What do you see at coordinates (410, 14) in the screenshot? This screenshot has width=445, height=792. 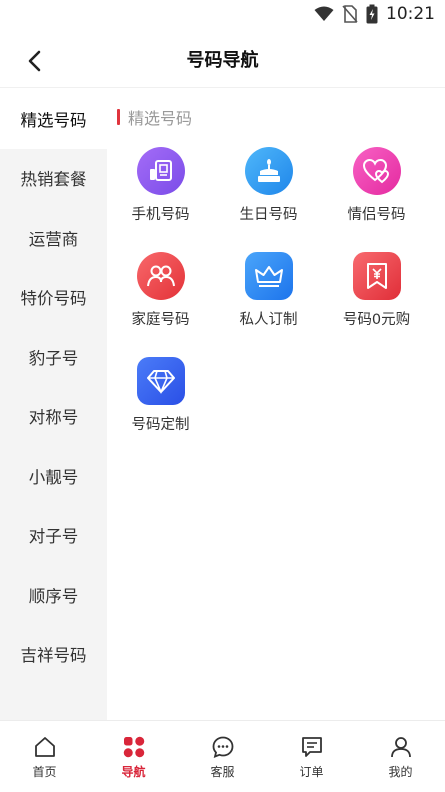 I see `status-time: 10:21` at bounding box center [410, 14].